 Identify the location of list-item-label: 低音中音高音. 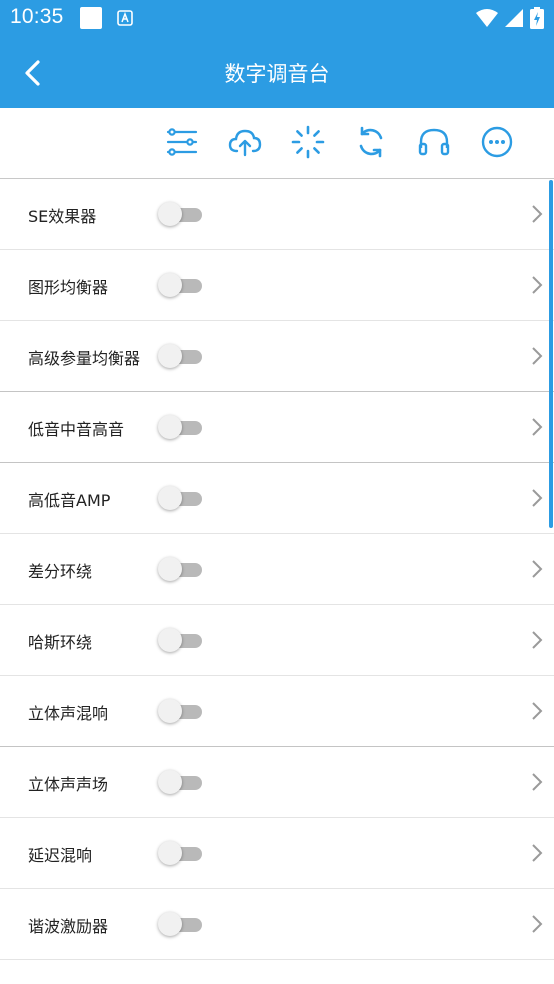
(76, 429).